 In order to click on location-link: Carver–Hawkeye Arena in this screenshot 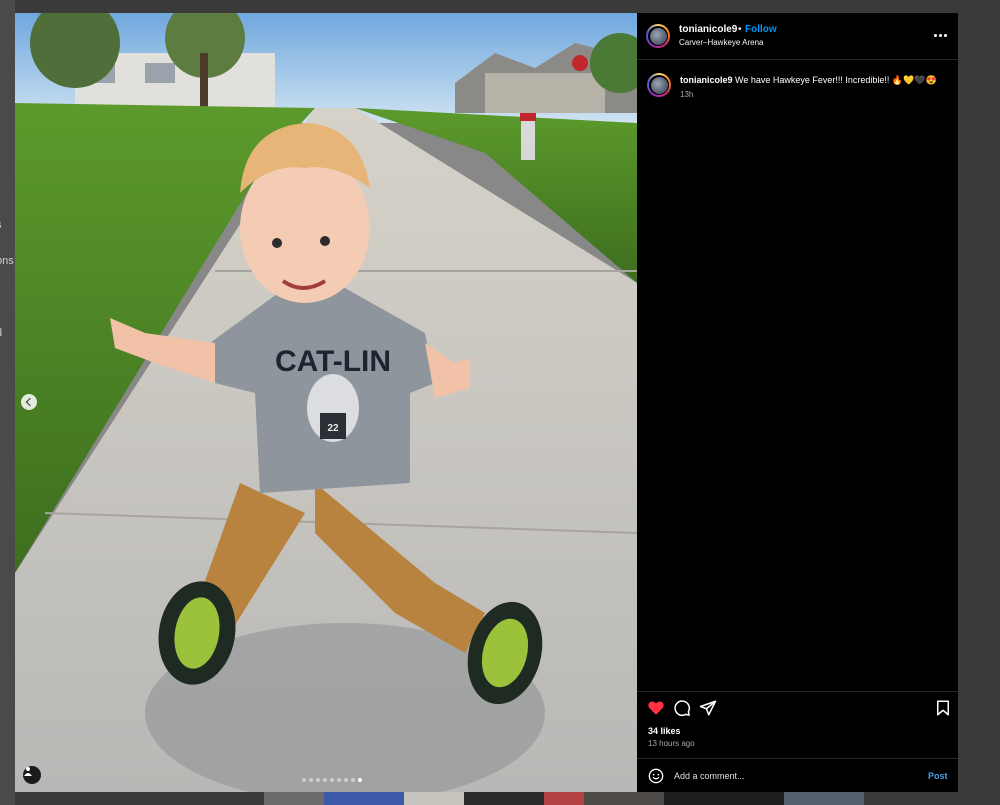, I will do `click(721, 42)`.